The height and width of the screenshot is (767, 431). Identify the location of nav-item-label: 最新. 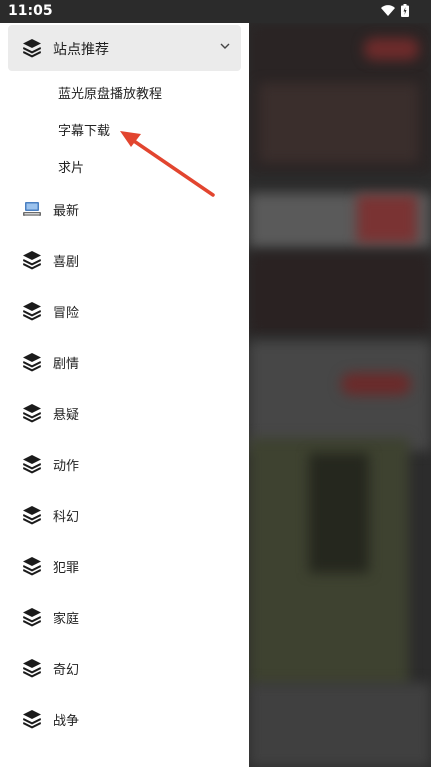
(66, 211).